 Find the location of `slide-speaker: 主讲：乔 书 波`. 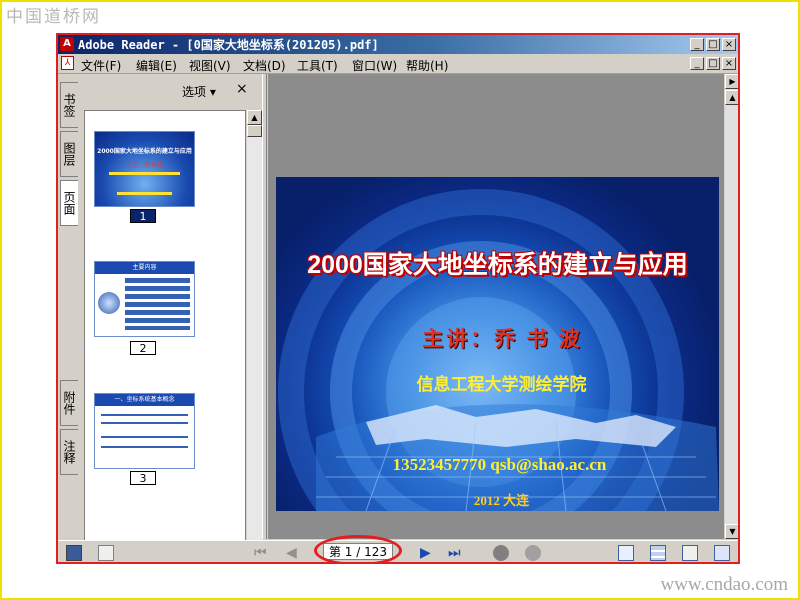

slide-speaker: 主讲：乔 书 波 is located at coordinates (502, 339).